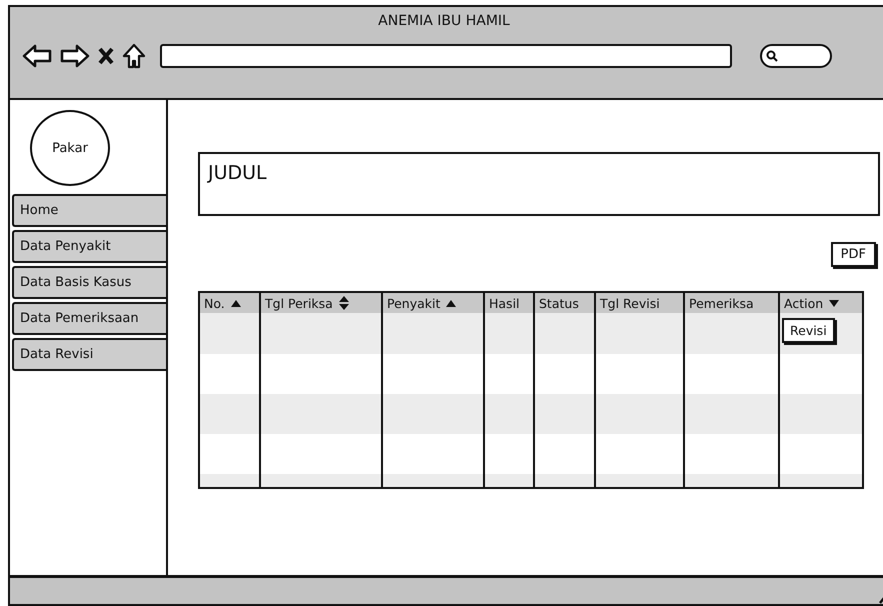 The height and width of the screenshot is (606, 883). Describe the element at coordinates (434, 303) in the screenshot. I see `column-header: Penyakit` at that location.